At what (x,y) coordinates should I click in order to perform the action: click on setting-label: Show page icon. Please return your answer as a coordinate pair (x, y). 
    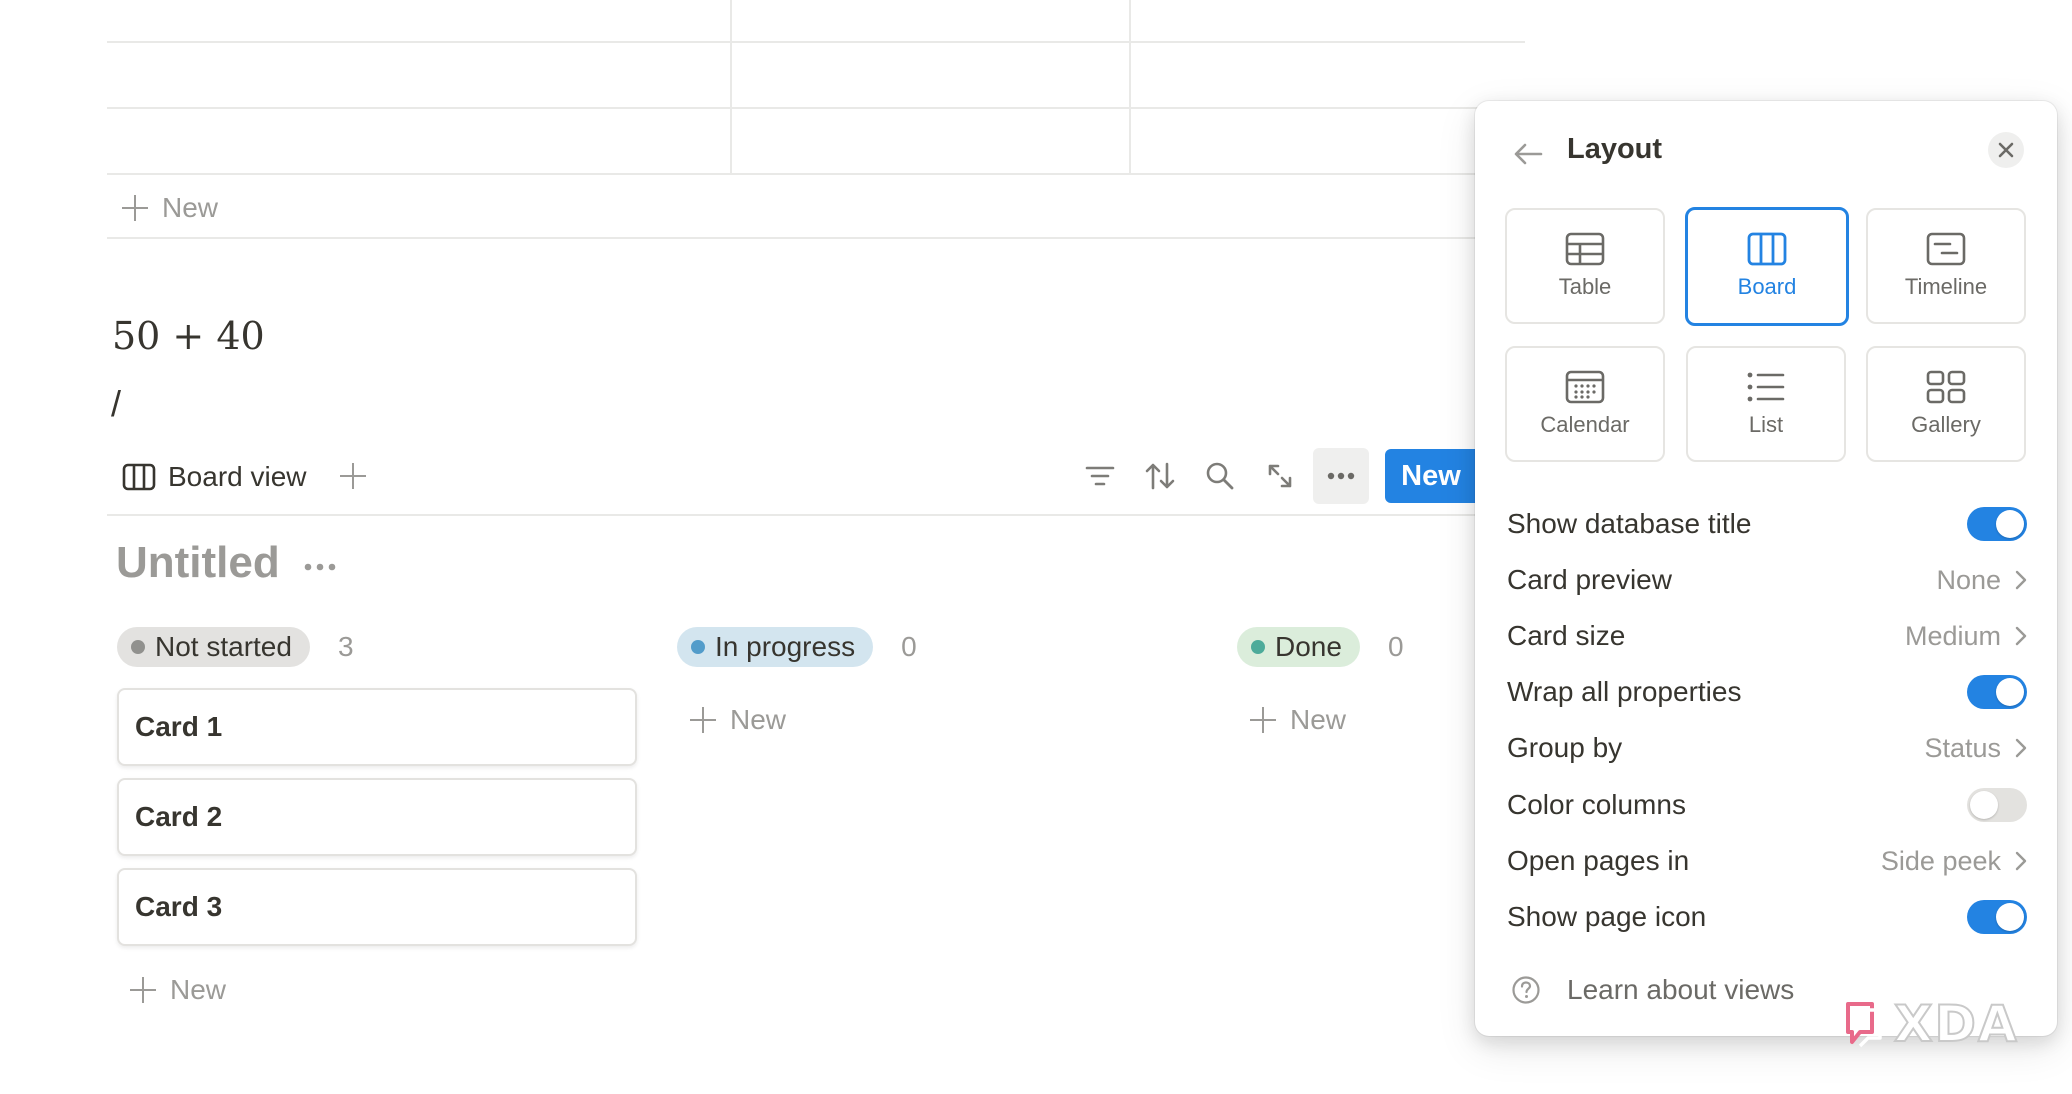
    Looking at the image, I should click on (1607, 916).